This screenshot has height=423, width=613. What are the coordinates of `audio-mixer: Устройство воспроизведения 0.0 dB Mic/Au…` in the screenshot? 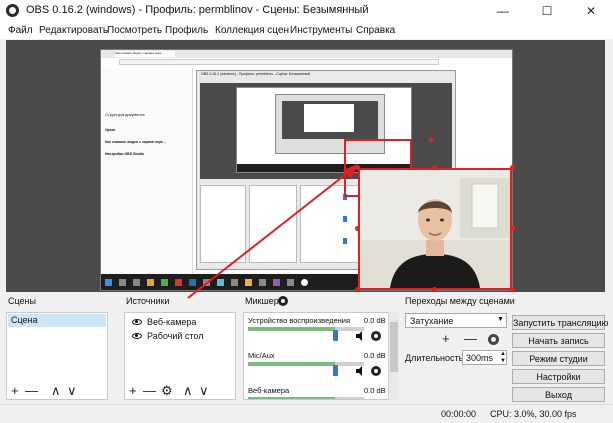 It's located at (321, 356).